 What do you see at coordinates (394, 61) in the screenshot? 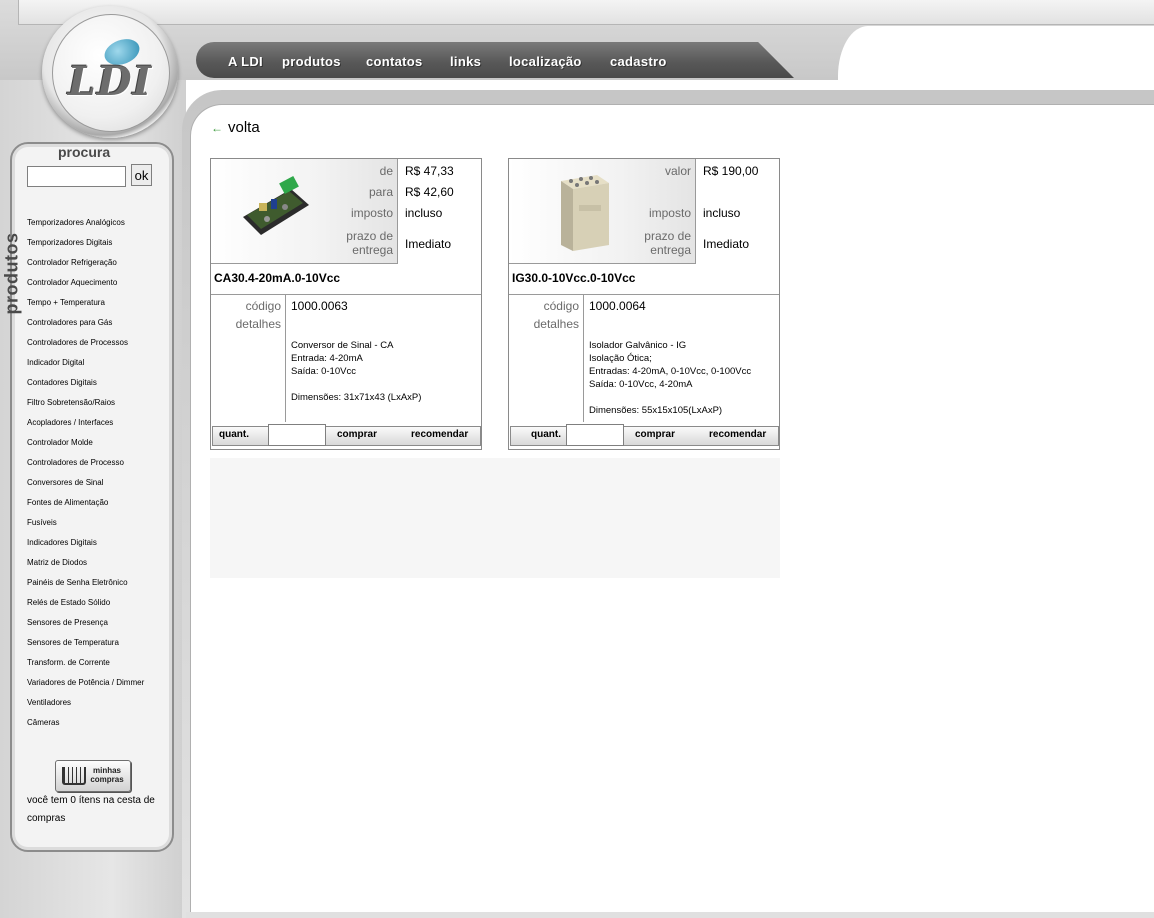
I see `nav-item-contatos: contatos` at bounding box center [394, 61].